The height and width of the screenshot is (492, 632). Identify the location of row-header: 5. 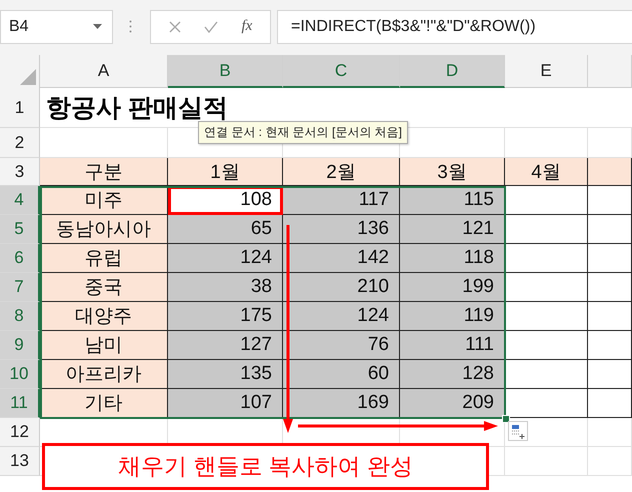
(20, 229).